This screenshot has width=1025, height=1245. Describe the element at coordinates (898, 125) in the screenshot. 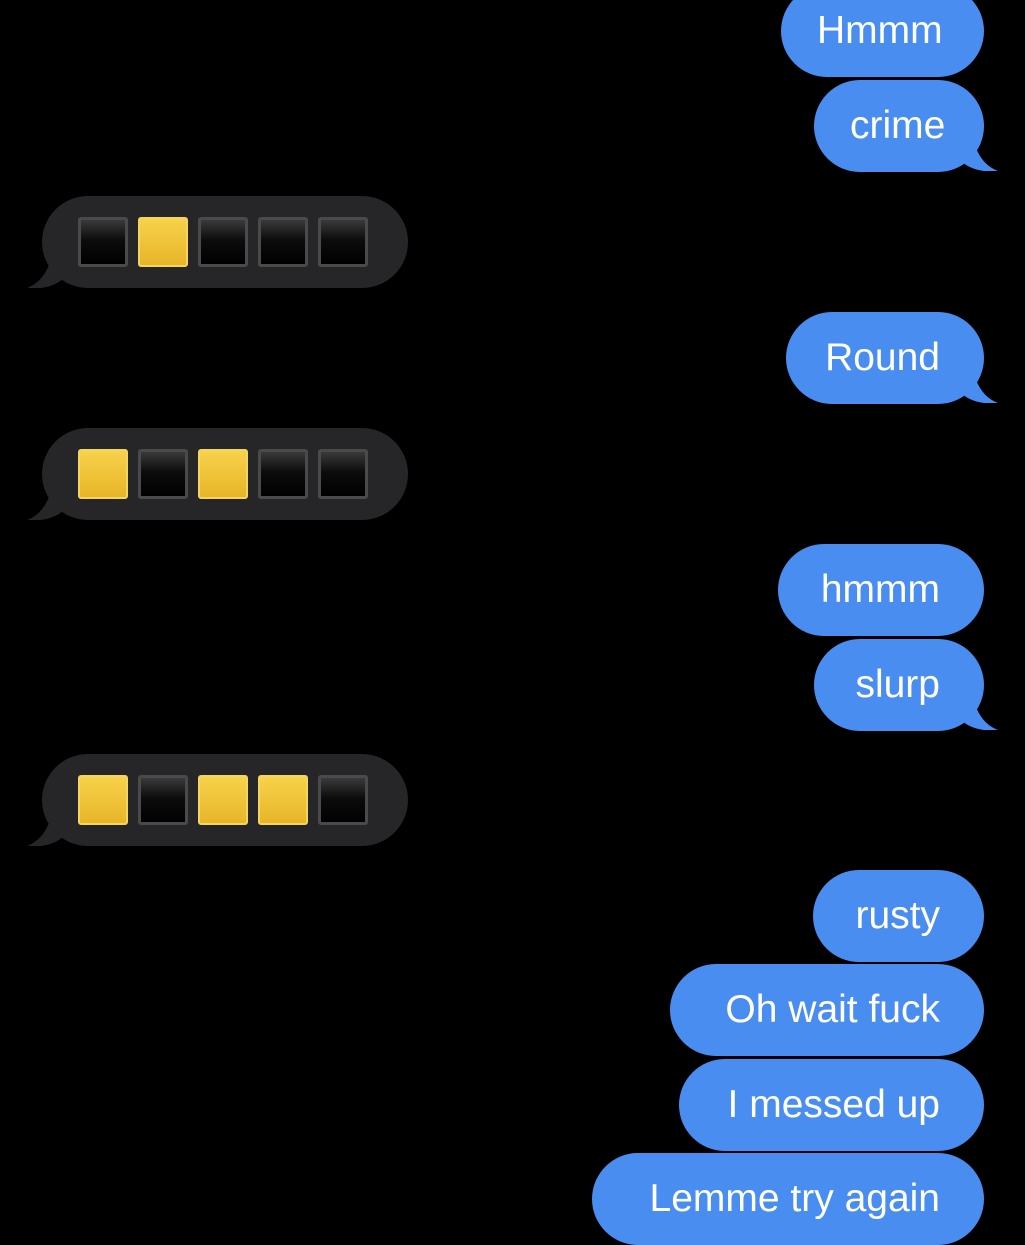

I see `message-text: crime` at that location.